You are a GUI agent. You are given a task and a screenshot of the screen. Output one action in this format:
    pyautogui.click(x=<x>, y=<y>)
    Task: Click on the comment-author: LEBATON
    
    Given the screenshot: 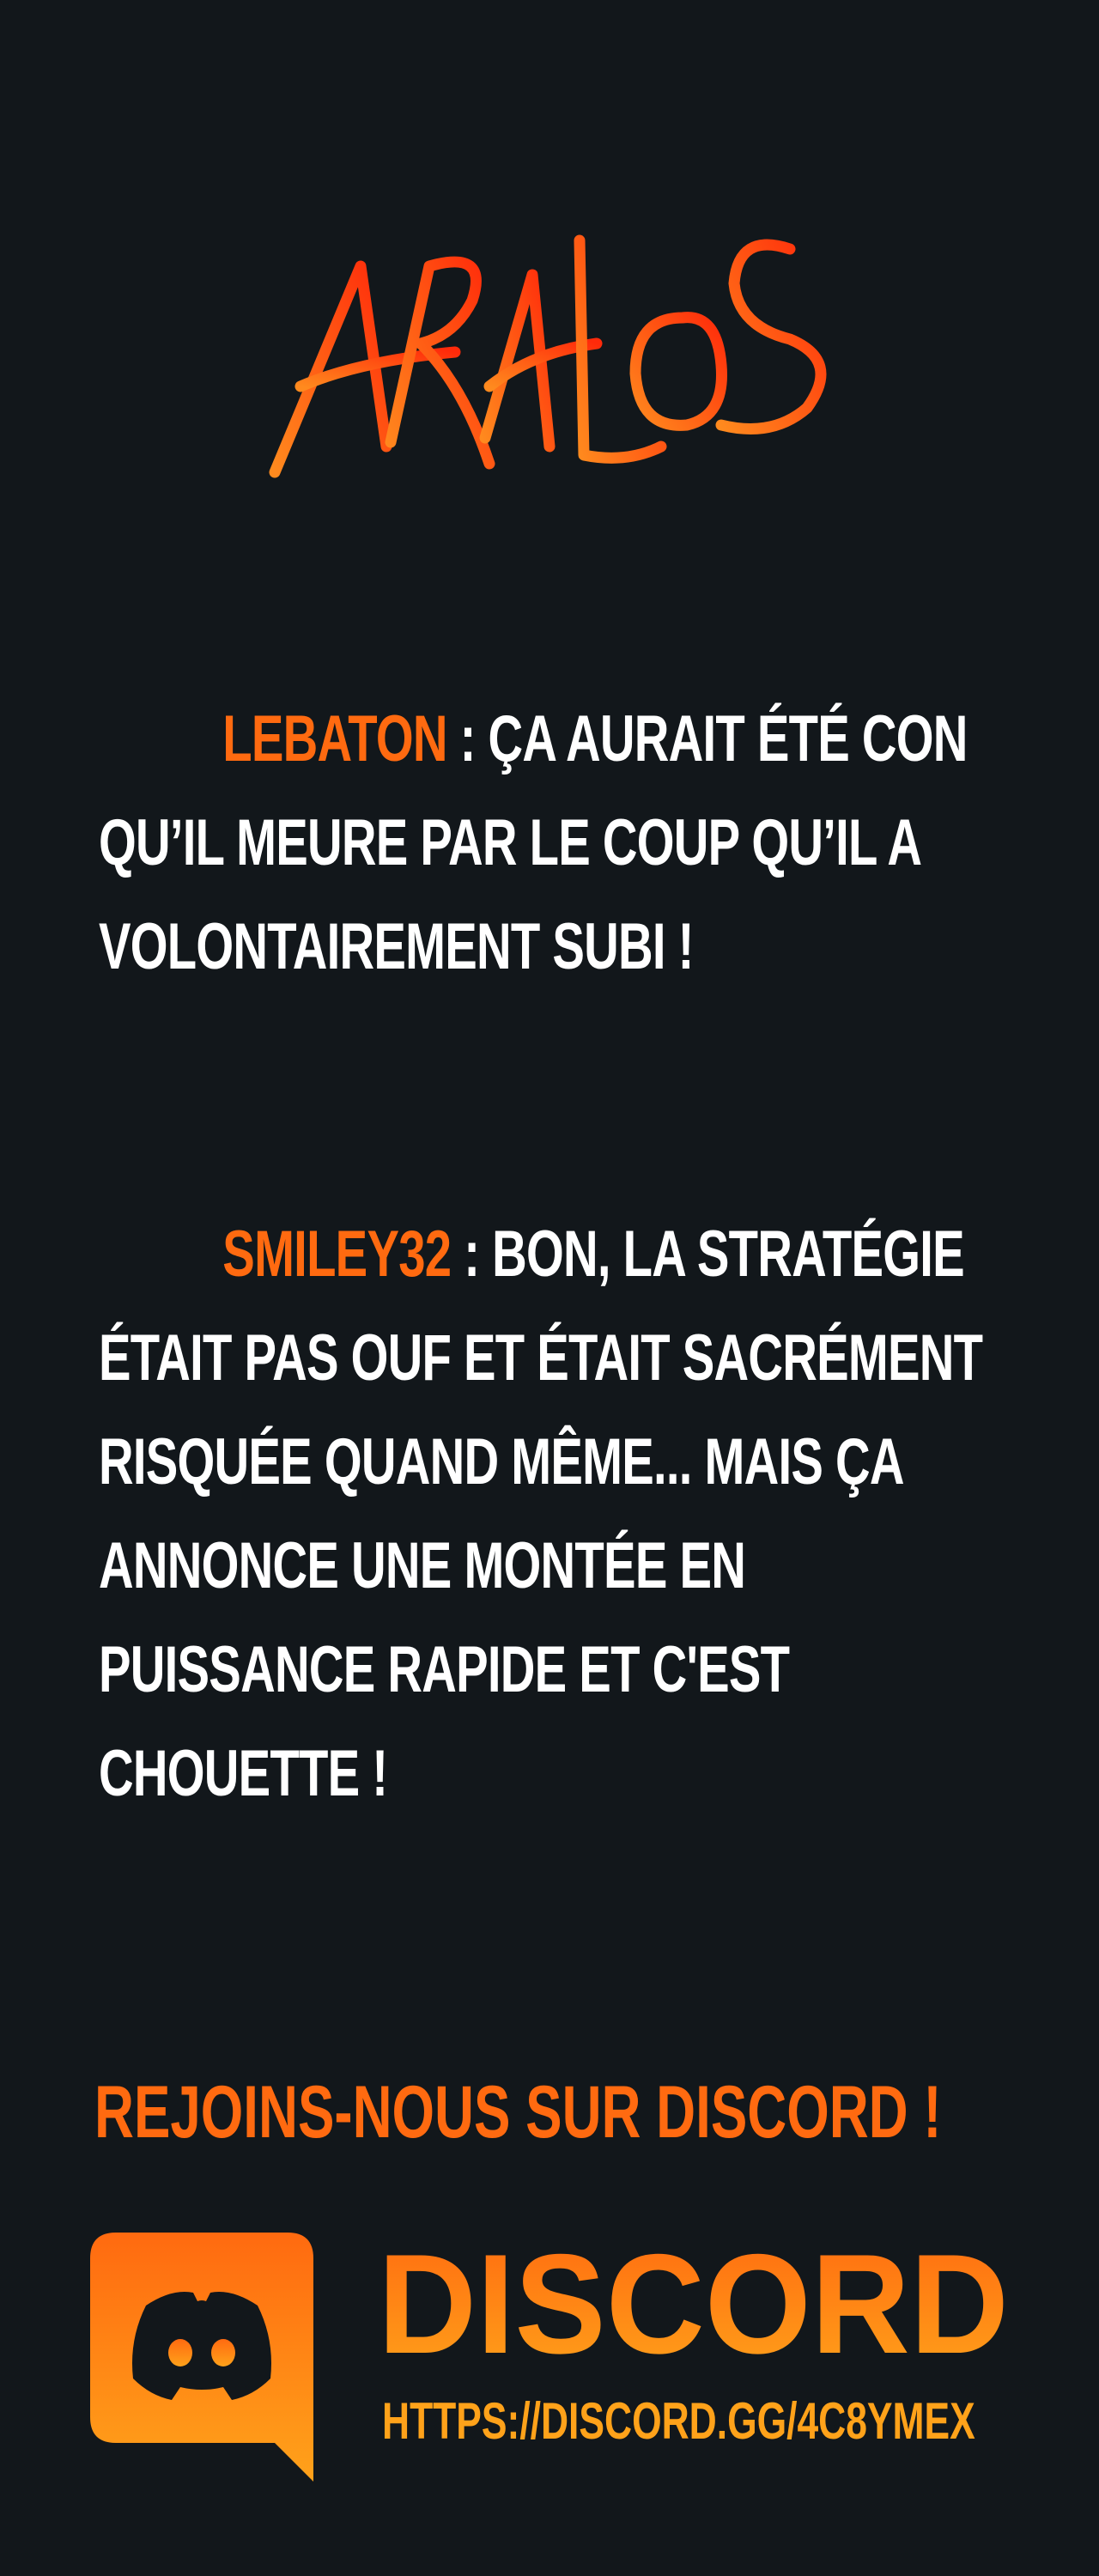 What is the action you would take?
    pyautogui.click(x=334, y=738)
    